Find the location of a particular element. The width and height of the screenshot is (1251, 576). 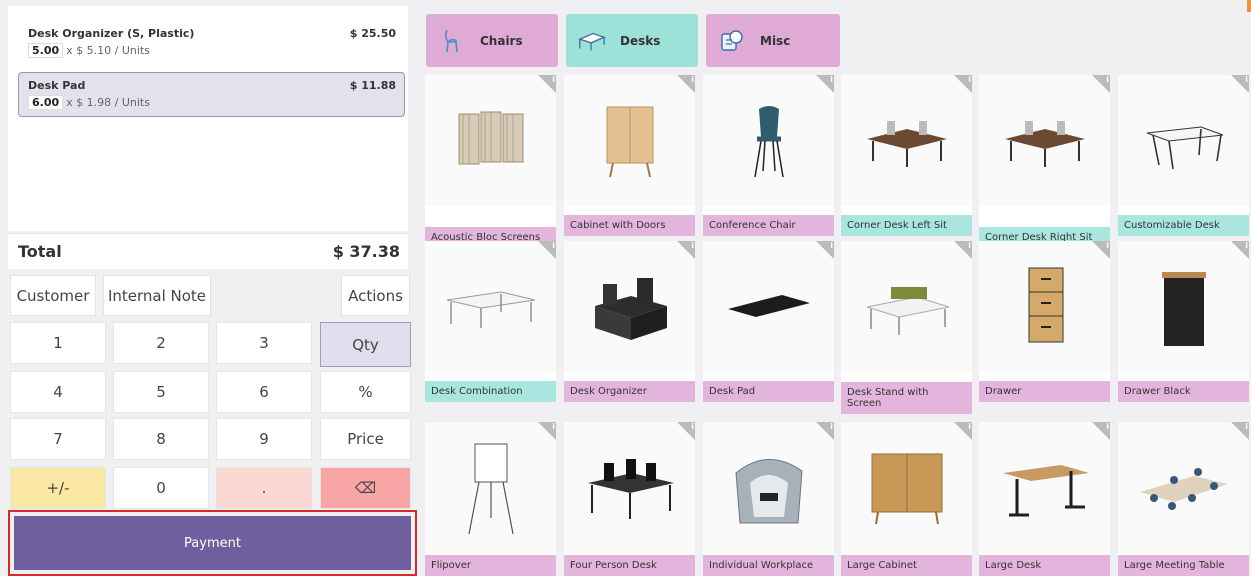

product-card: i Acoustic Bloc Screens is located at coordinates (490, 161).